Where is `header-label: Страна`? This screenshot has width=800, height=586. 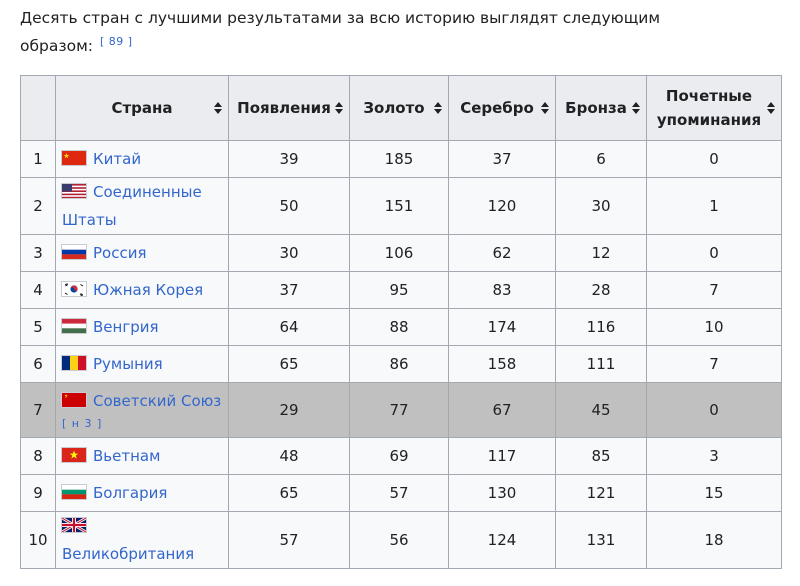
header-label: Страна is located at coordinates (142, 108).